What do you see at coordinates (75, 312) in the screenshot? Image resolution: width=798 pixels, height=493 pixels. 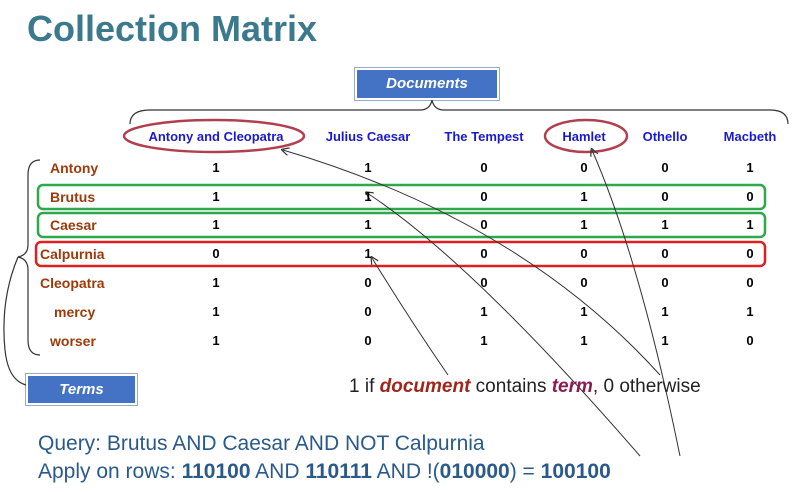 I see `row-label-mercy: mercy` at bounding box center [75, 312].